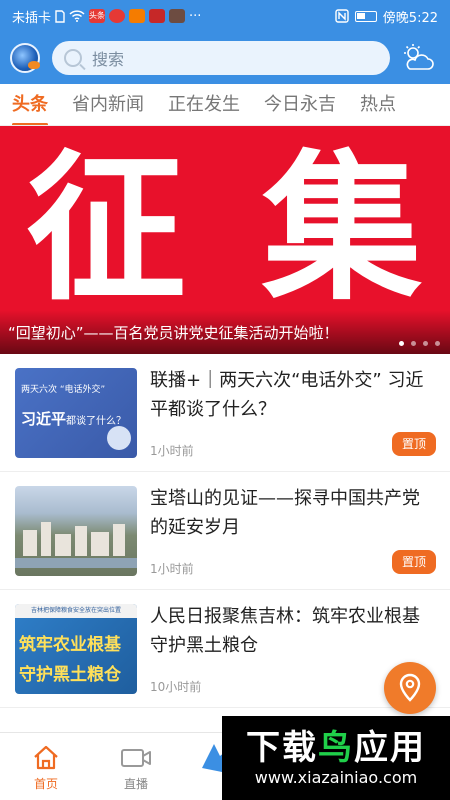 The width and height of the screenshot is (450, 800). What do you see at coordinates (287, 395) in the screenshot?
I see `news-title: 联播+｜两天六次“电话外交” 习近平都谈了什么？` at bounding box center [287, 395].